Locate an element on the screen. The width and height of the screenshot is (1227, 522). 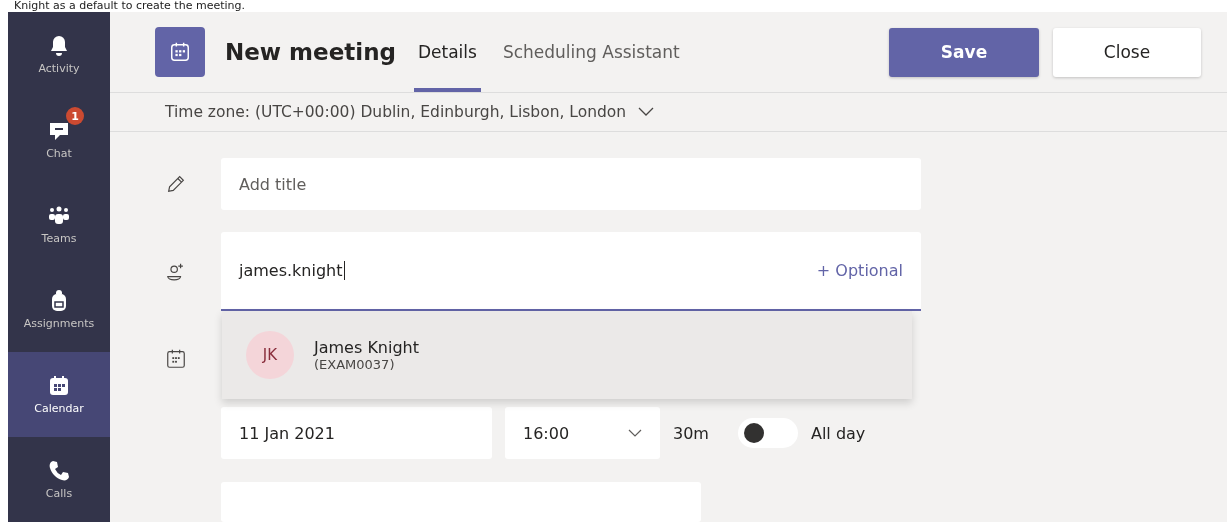
dialog-title: New meeting is located at coordinates (310, 52).